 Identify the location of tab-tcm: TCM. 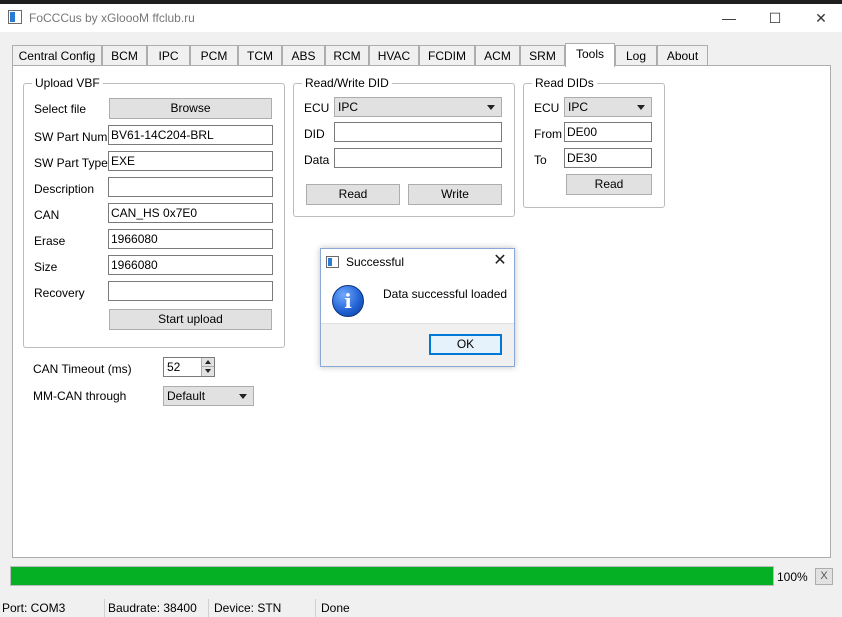
(260, 55).